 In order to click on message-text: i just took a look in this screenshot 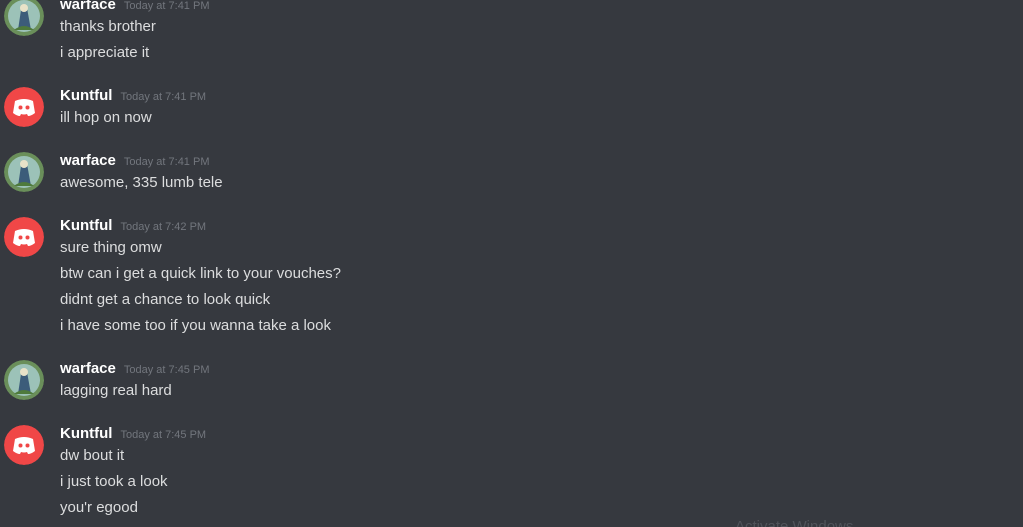, I will do `click(114, 481)`.